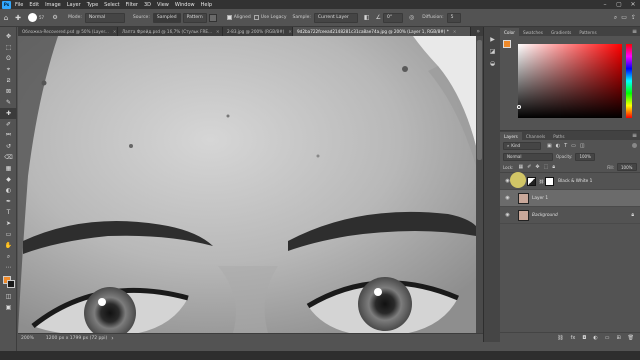 This screenshot has width=640, height=360. What do you see at coordinates (11, 284) in the screenshot?
I see `background-color-swatch` at bounding box center [11, 284].